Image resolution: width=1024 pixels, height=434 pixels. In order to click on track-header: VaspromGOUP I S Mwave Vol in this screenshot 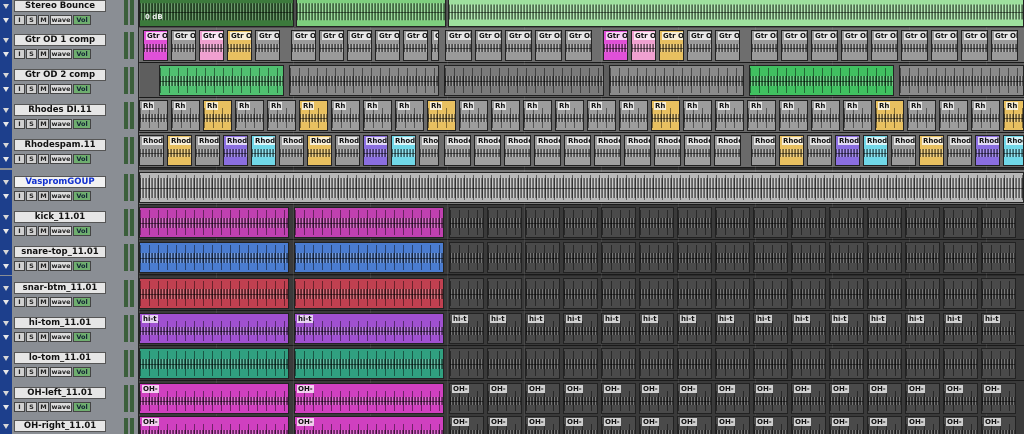, I will do `click(69, 187)`.